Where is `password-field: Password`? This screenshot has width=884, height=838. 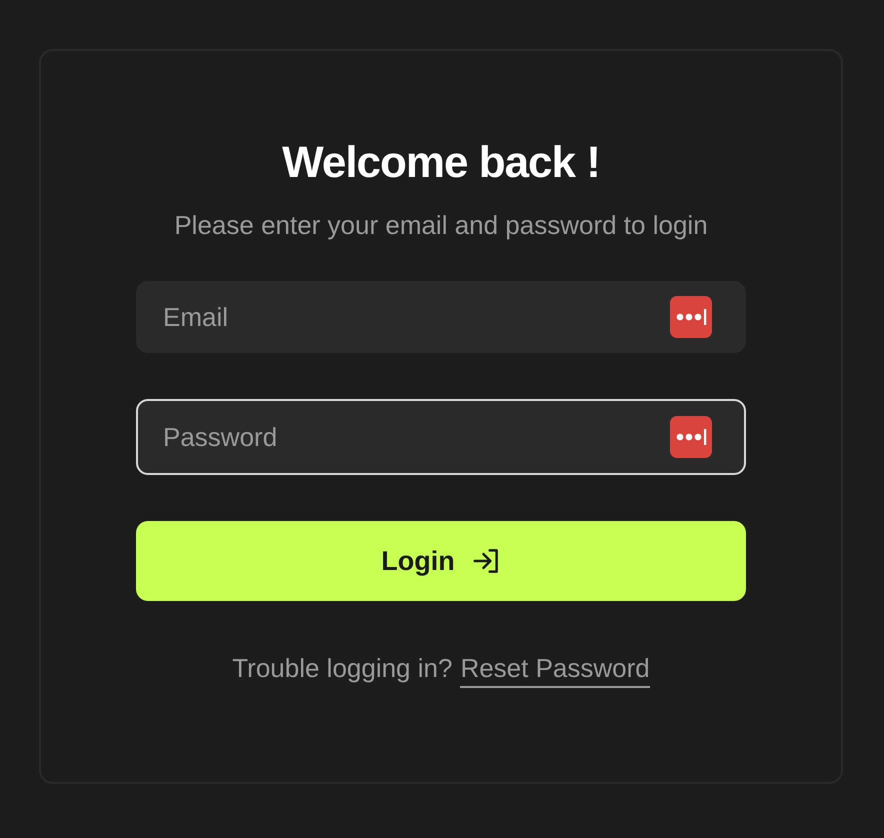
password-field: Password is located at coordinates (441, 437).